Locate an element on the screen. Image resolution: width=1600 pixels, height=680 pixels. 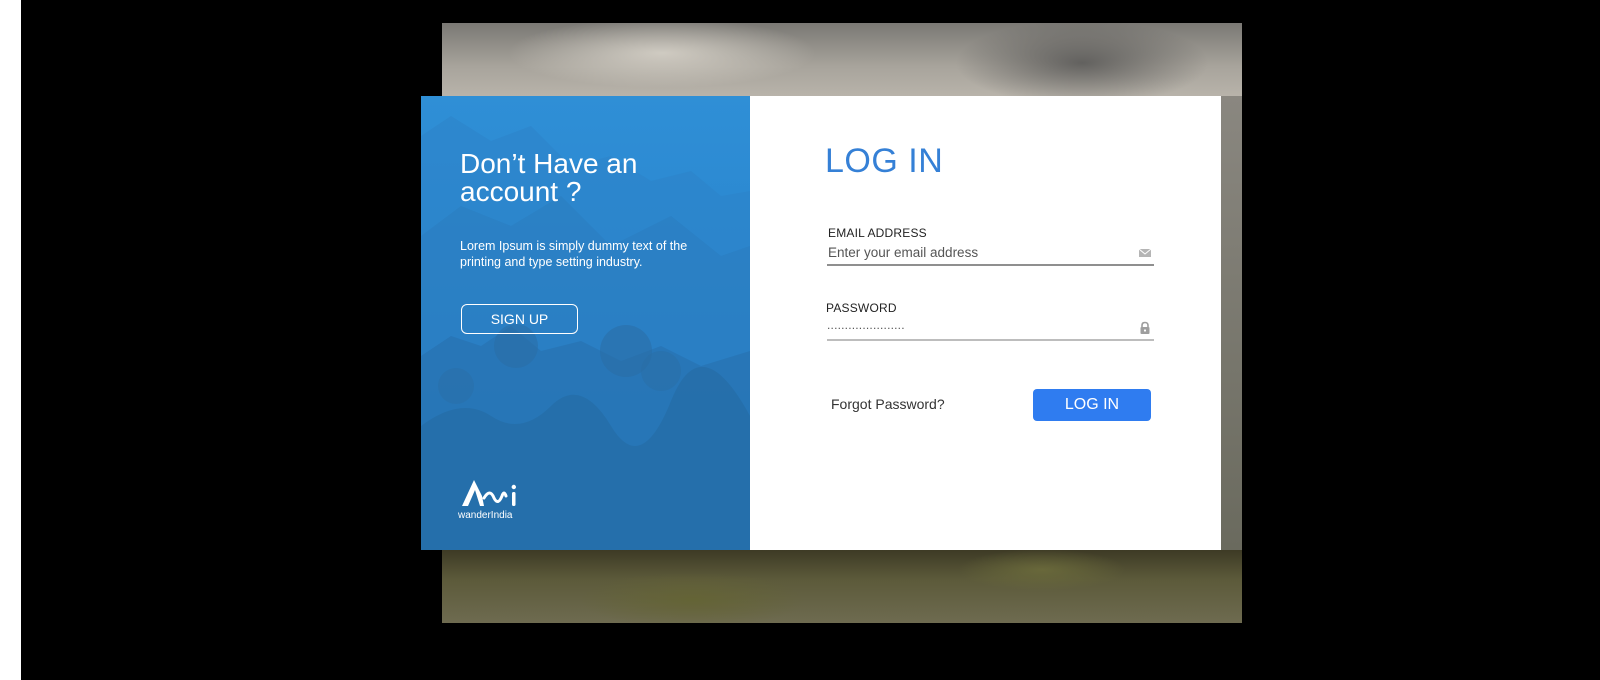
lock-icon is located at coordinates (1145, 327).